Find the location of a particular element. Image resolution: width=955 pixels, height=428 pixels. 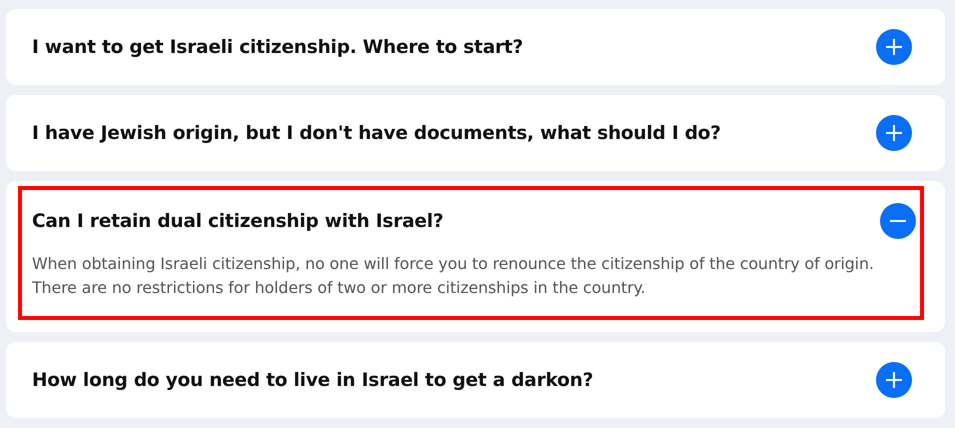

minus-icon is located at coordinates (898, 221).